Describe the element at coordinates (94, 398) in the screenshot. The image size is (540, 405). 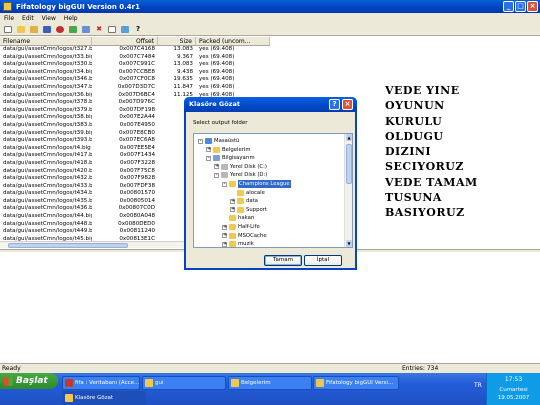
I see `taskbar-button-label: Klasöre Gözat` at that location.